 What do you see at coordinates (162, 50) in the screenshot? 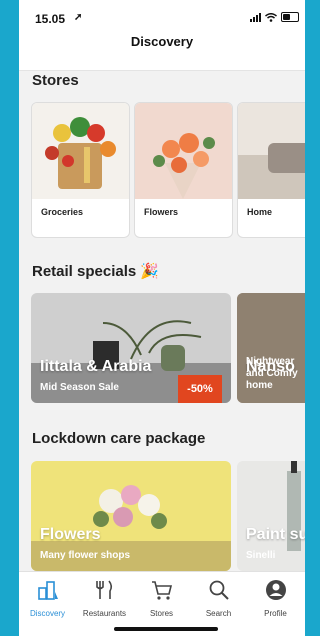
I see `nav-bar: Discovery` at bounding box center [162, 50].